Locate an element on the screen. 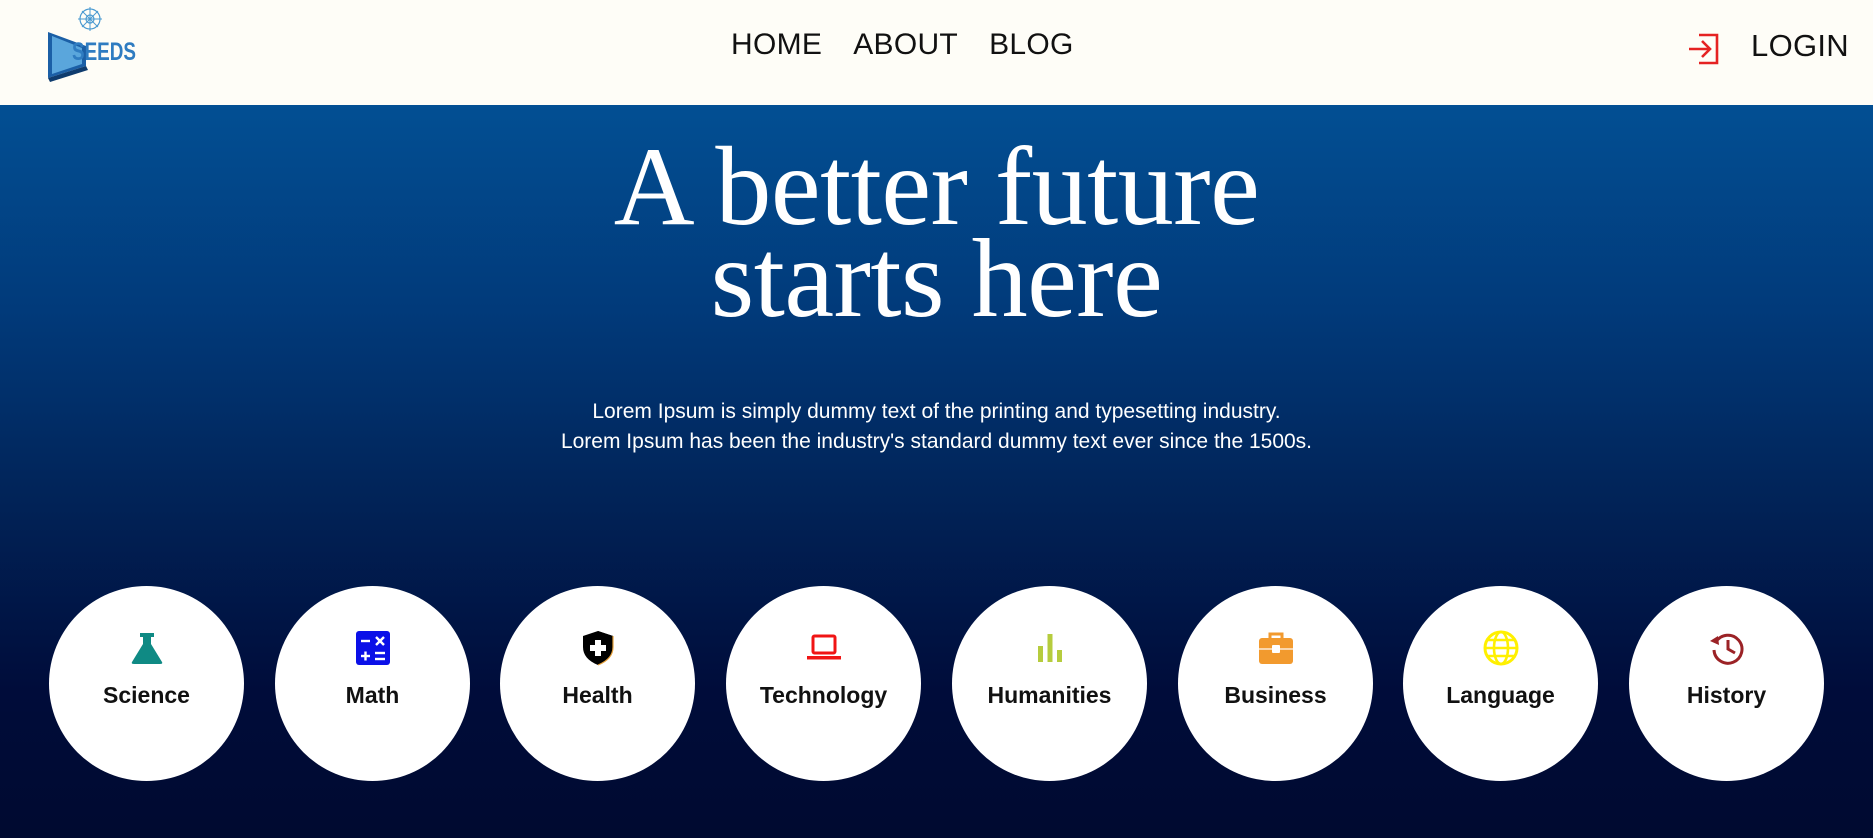 Image resolution: width=1873 pixels, height=838 pixels. shield-plus-icon is located at coordinates (598, 648).